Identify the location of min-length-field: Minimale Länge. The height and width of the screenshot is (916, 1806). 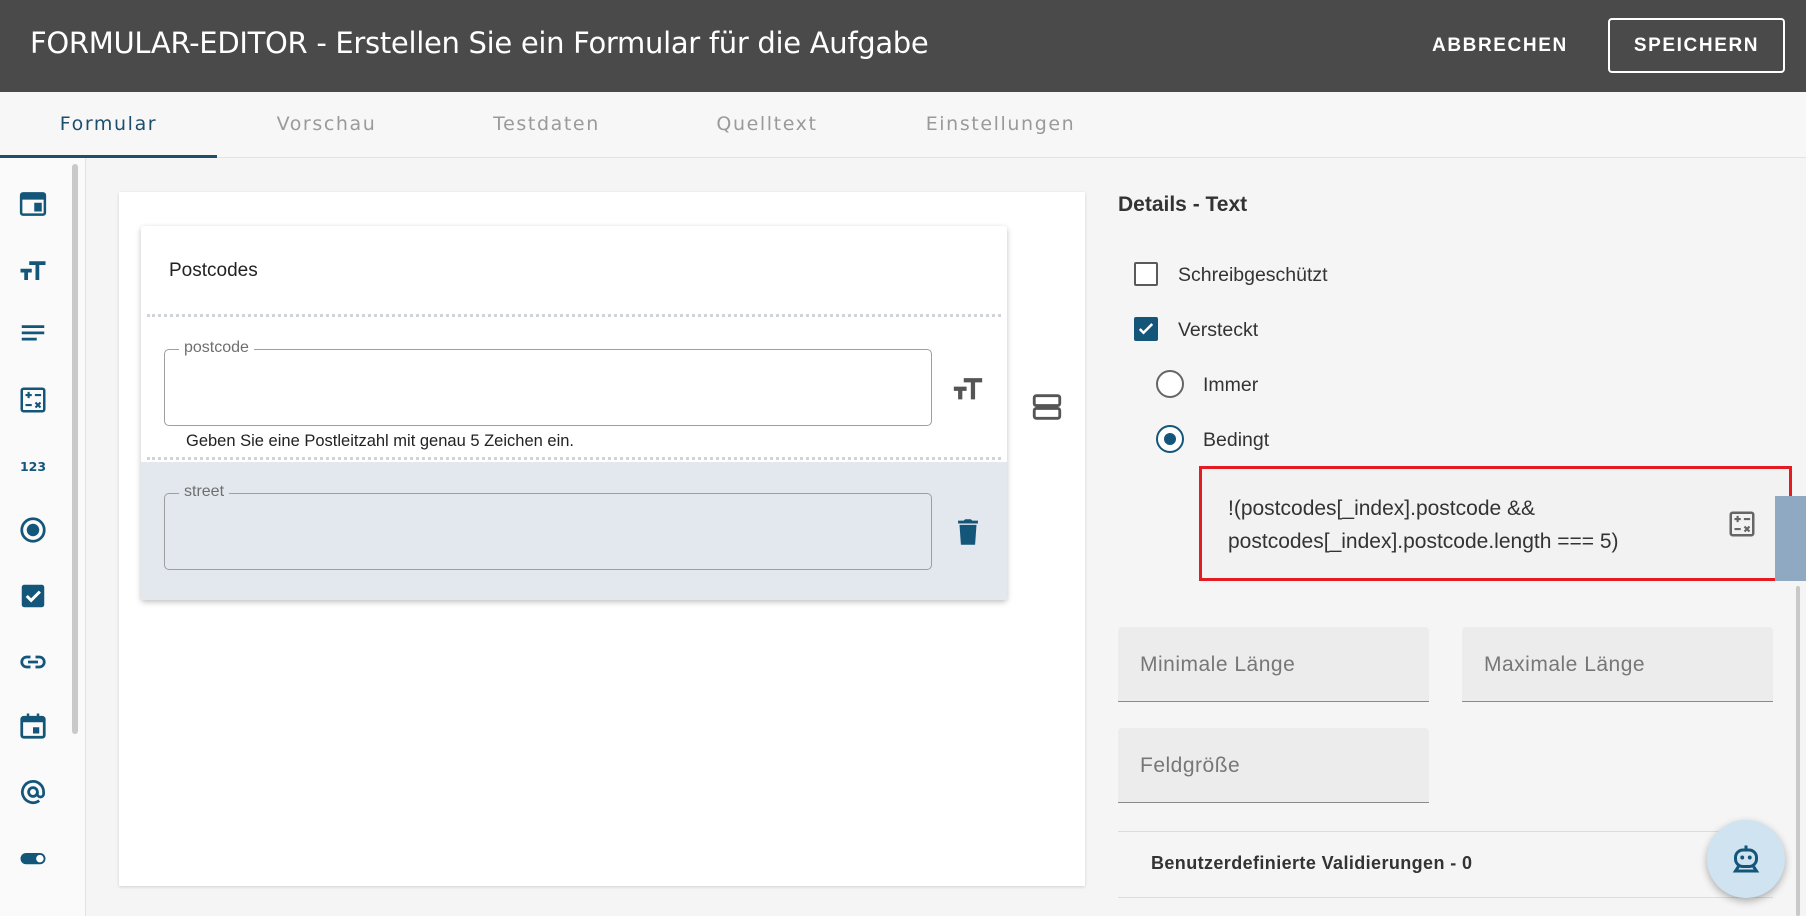
(1273, 664).